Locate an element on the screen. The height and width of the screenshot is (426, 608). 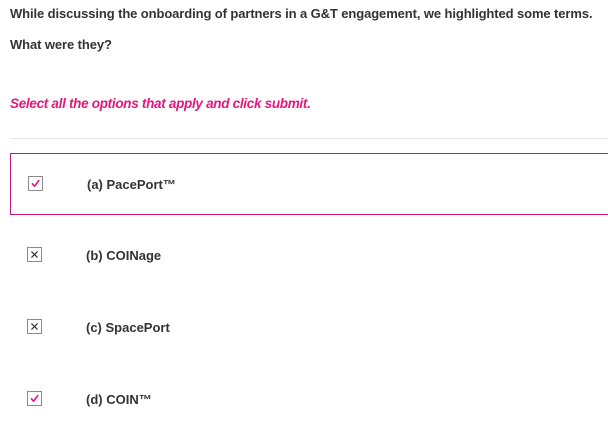
checkbox-d is located at coordinates (34, 398).